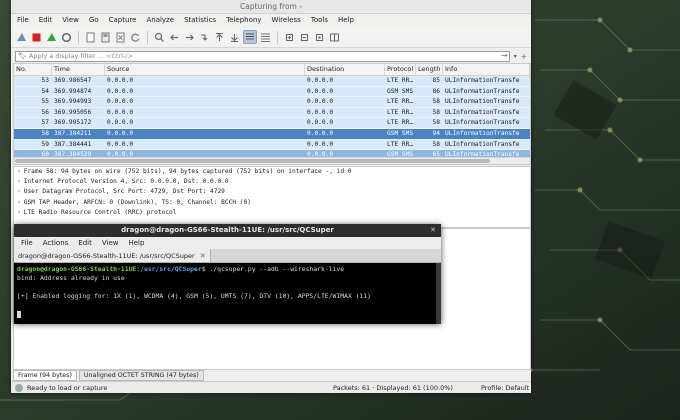 The width and height of the screenshot is (680, 420). Describe the element at coordinates (124, 20) in the screenshot. I see `menu-capture: Capture` at that location.